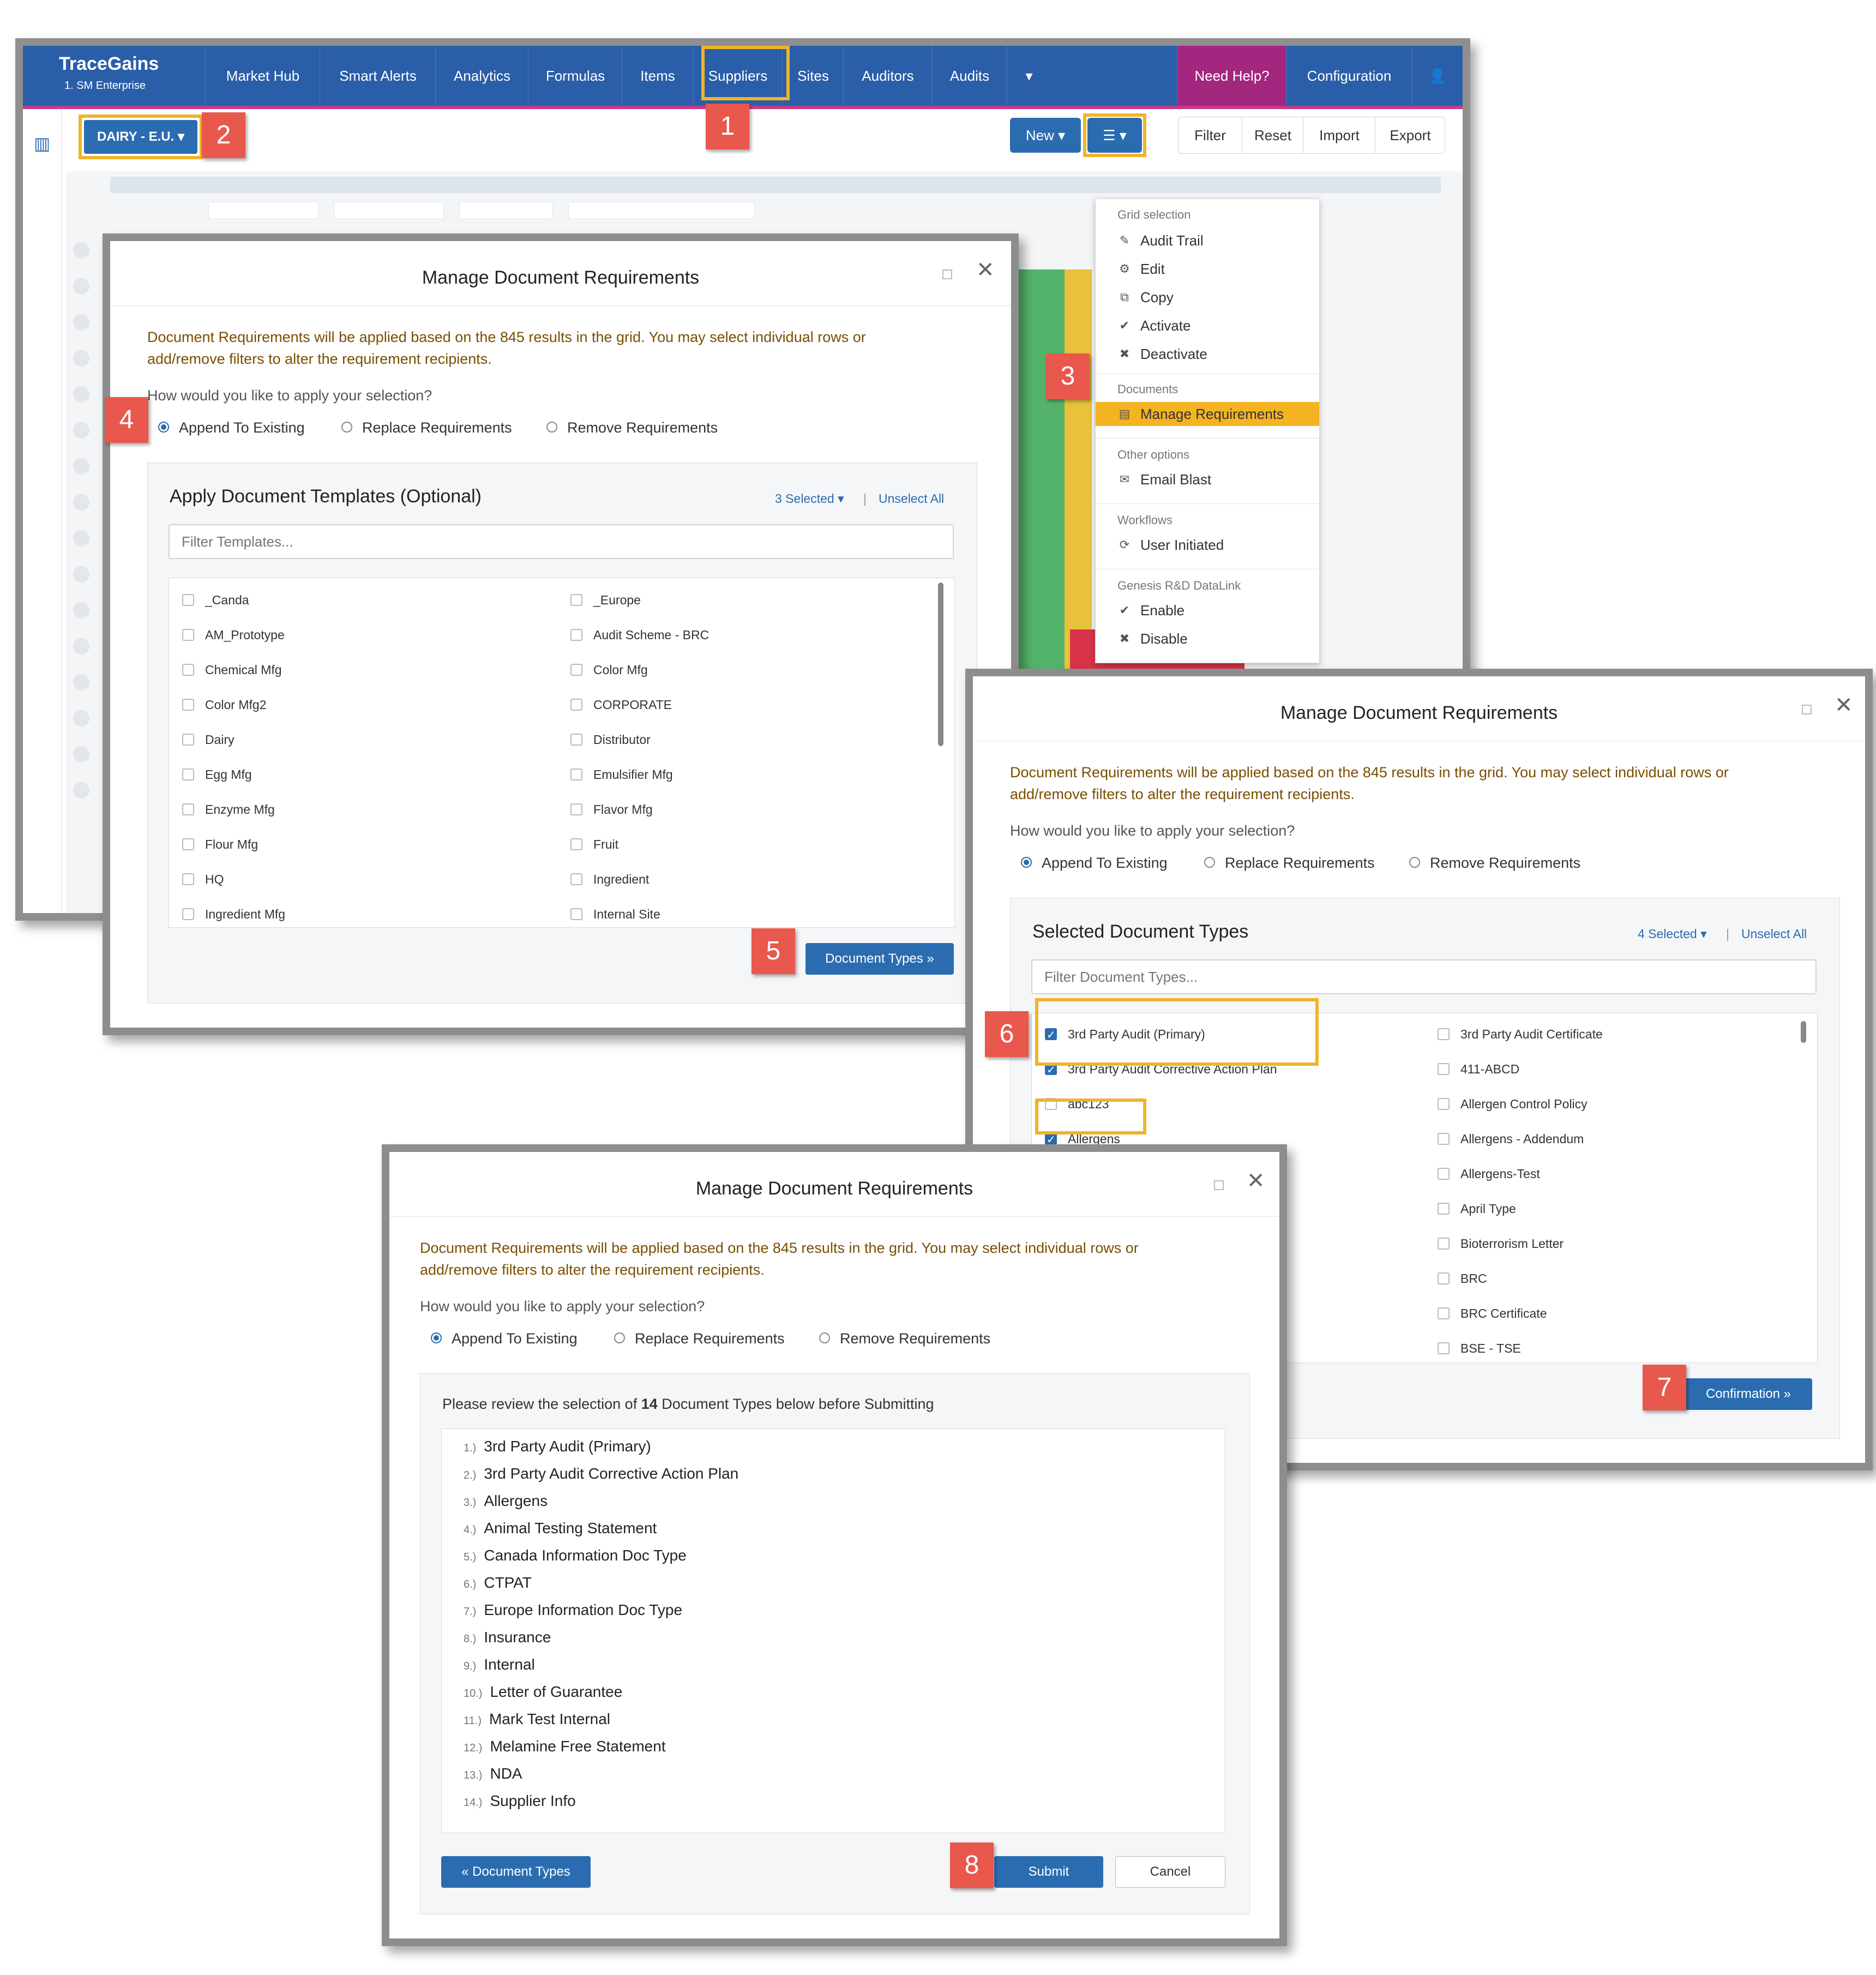 The height and width of the screenshot is (1975, 1876). I want to click on menu-item-user-initiated: ⟳ User Initiated, so click(1207, 545).